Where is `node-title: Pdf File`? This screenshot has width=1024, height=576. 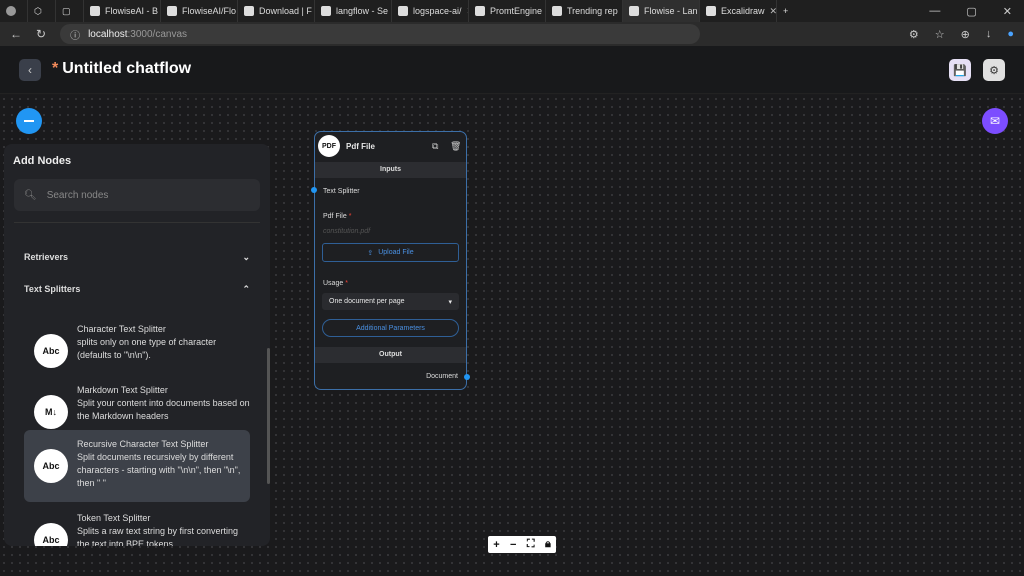
node-title: Pdf File is located at coordinates (360, 146).